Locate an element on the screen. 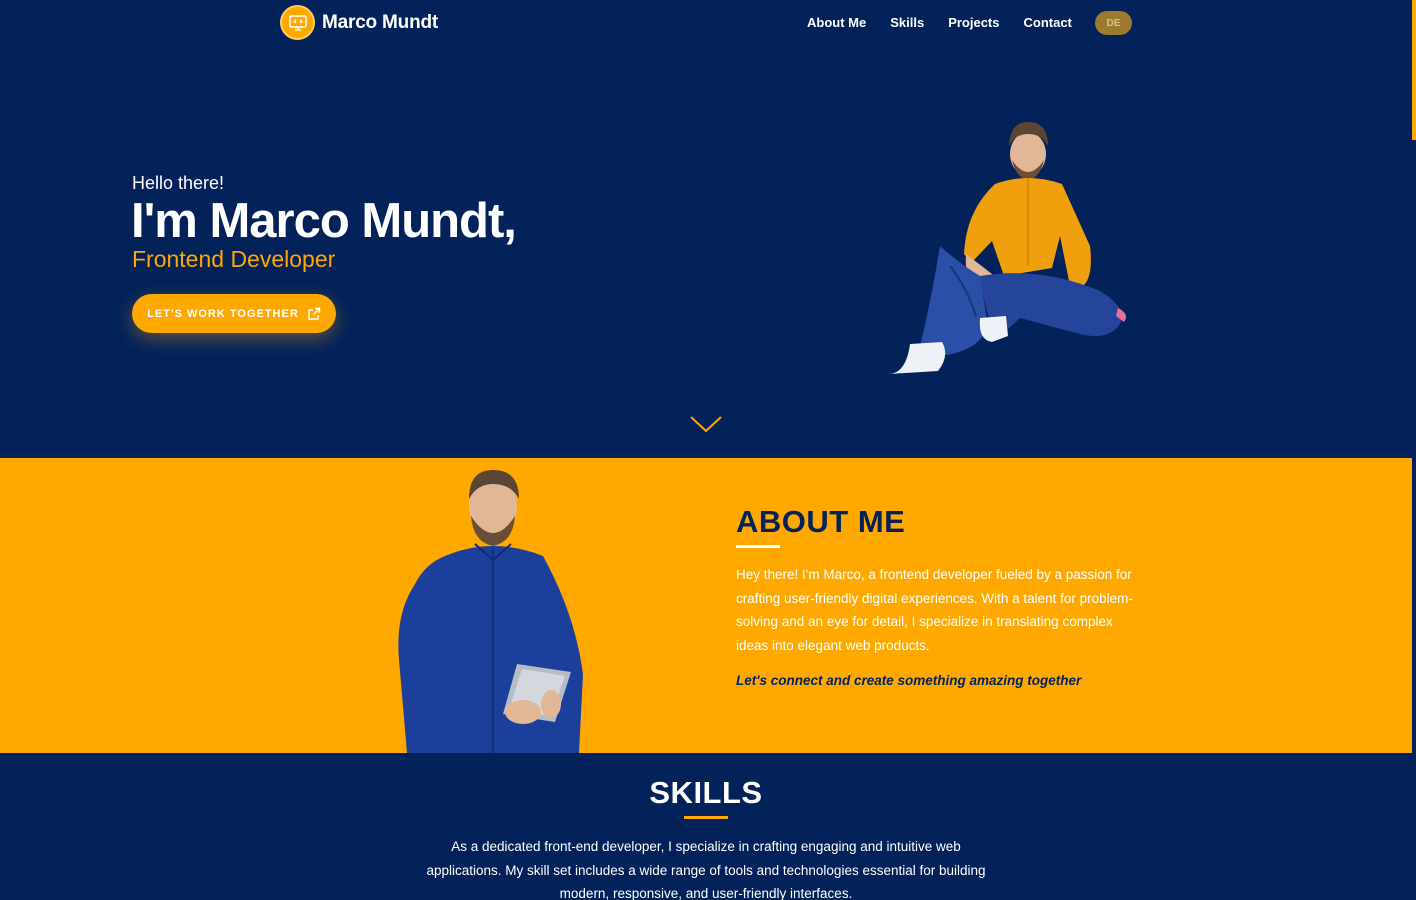 The image size is (1416, 900). brand: Marco Mundt is located at coordinates (359, 22).